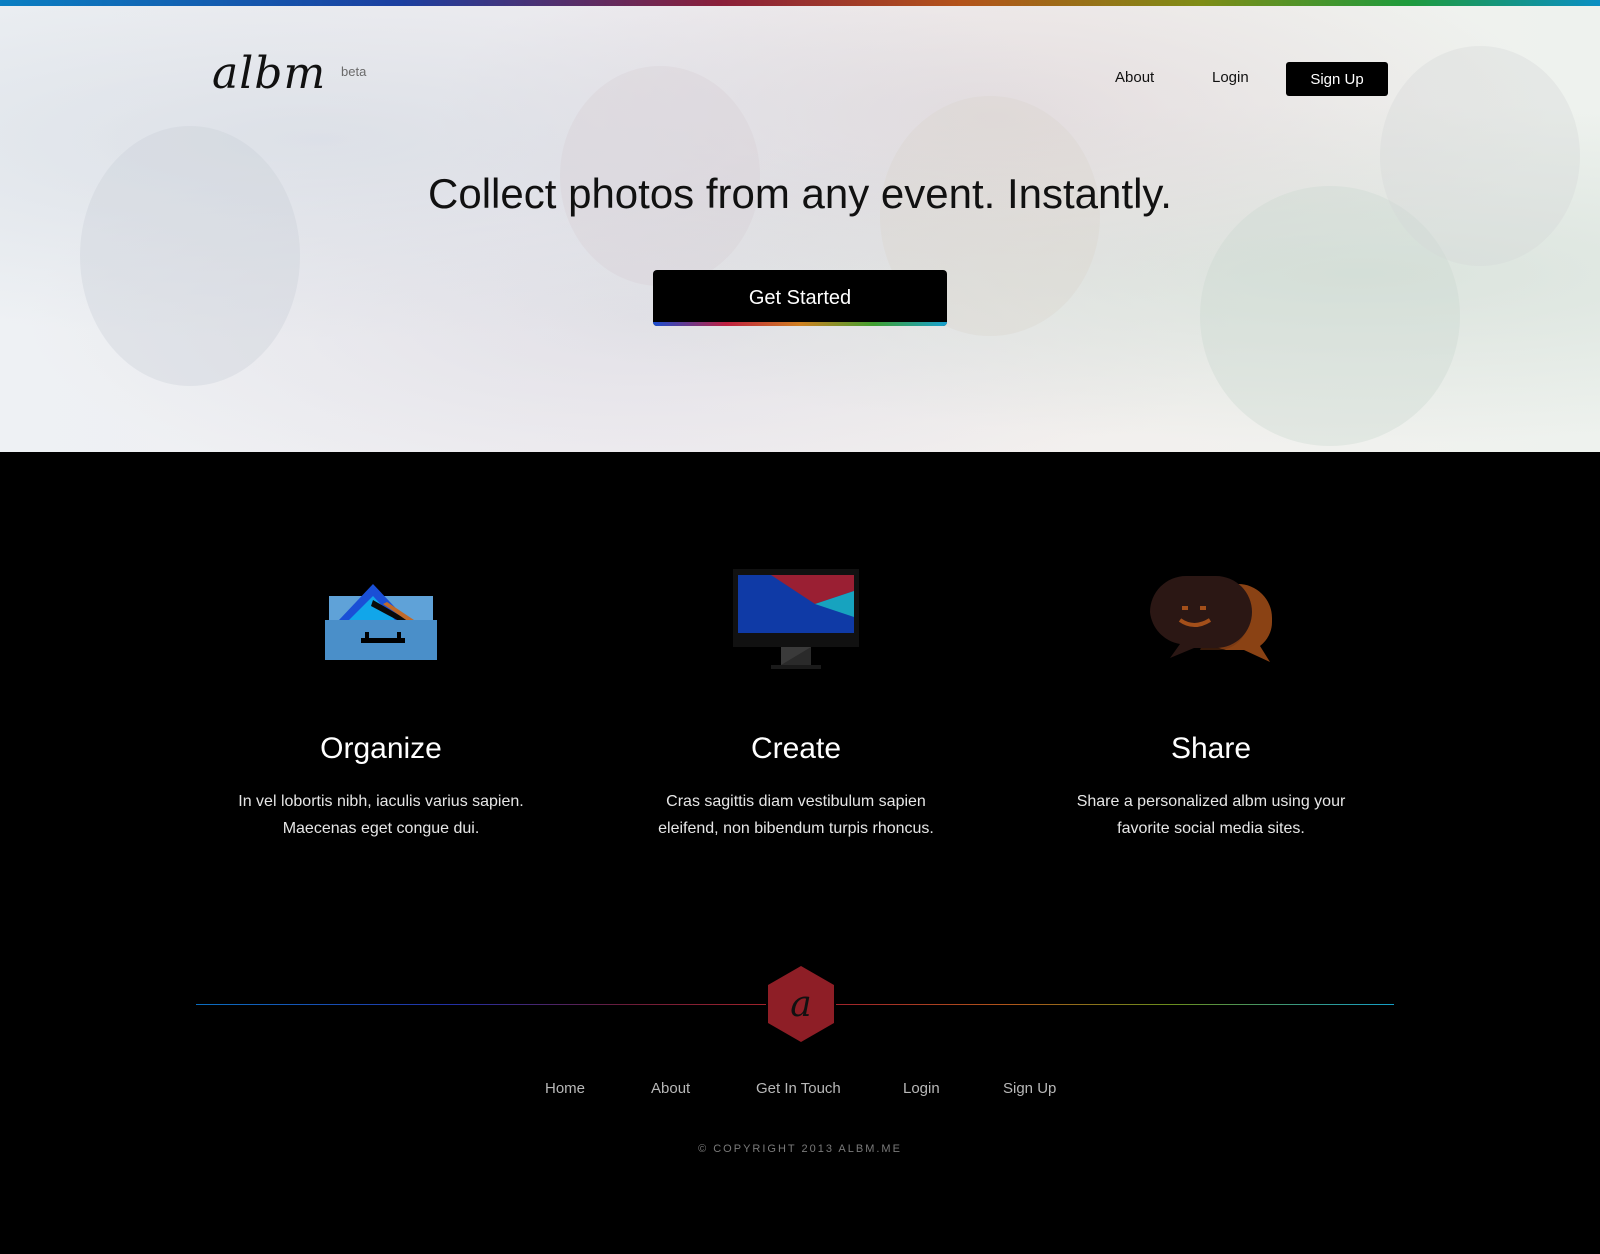 The width and height of the screenshot is (1600, 1254). I want to click on drawer-icon, so click(381, 620).